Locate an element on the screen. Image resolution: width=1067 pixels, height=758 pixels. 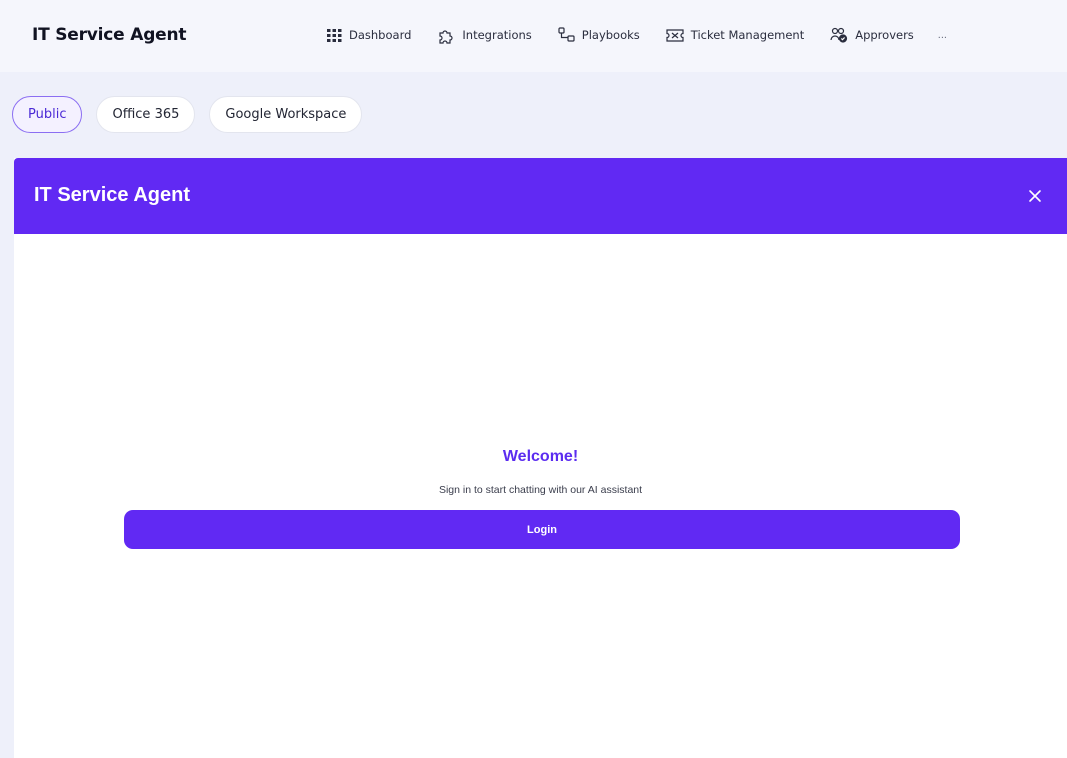
welcome-title: Welcome! is located at coordinates (540, 456).